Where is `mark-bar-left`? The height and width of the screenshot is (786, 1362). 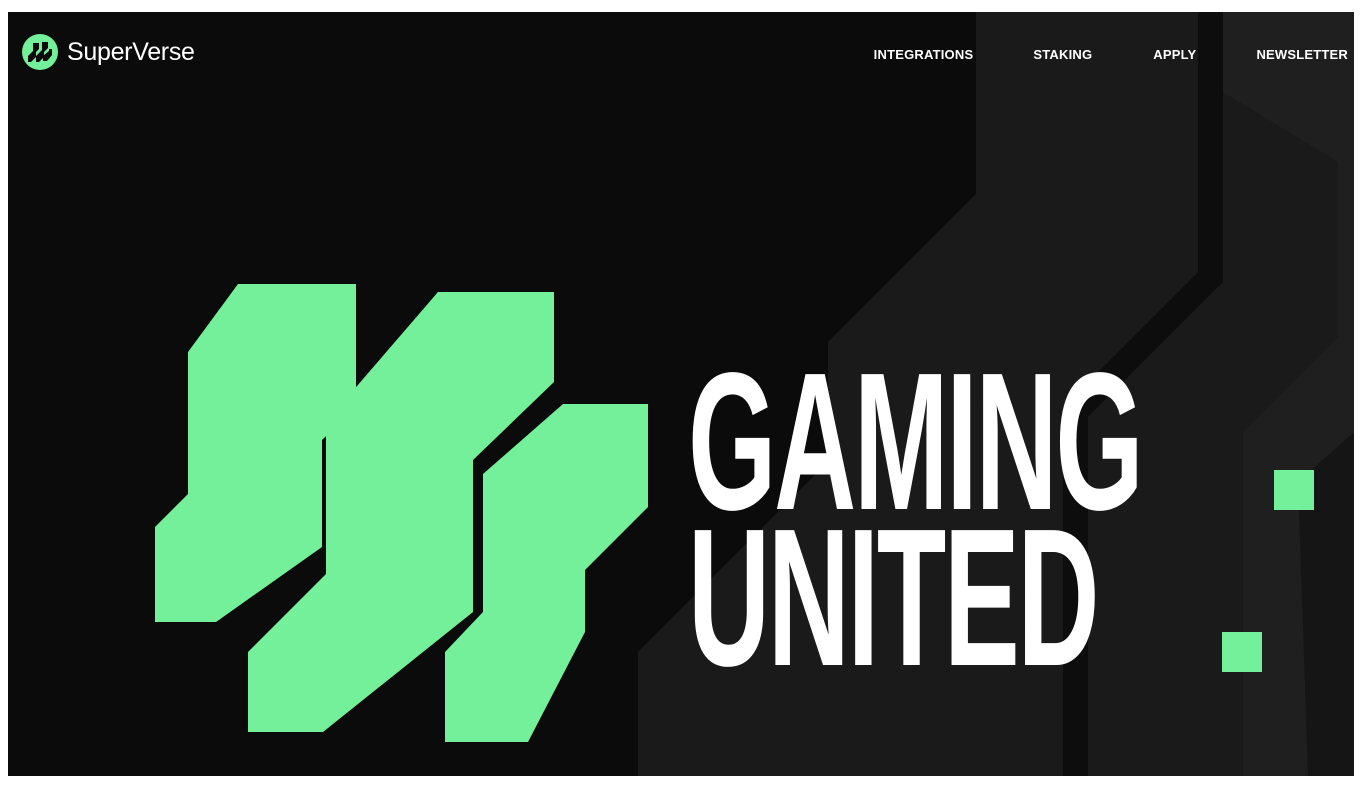 mark-bar-left is located at coordinates (255, 453).